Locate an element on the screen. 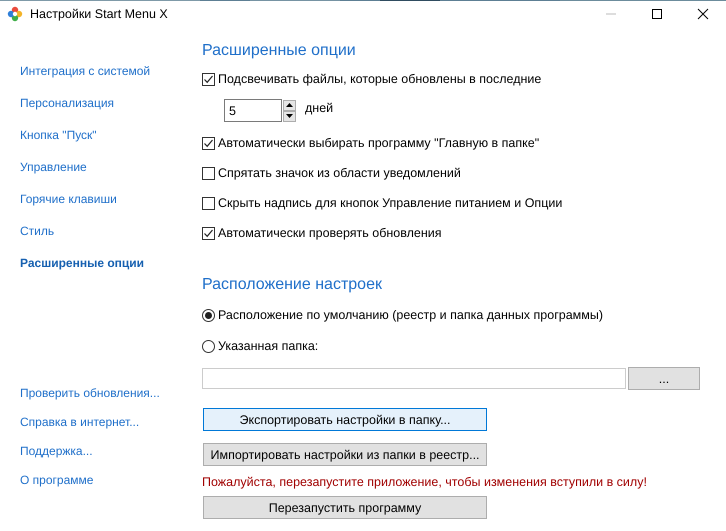  checkbox-label: Подсвечивать файлы, которые обновлены в последние is located at coordinates (380, 79).